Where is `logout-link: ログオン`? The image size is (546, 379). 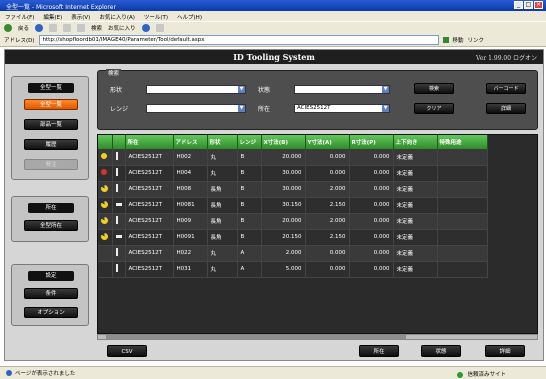 logout-link: ログオン is located at coordinates (525, 58).